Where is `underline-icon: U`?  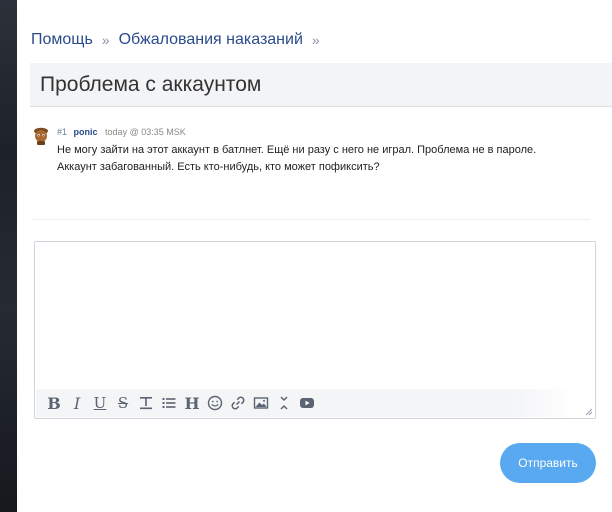
underline-icon: U is located at coordinates (100, 403).